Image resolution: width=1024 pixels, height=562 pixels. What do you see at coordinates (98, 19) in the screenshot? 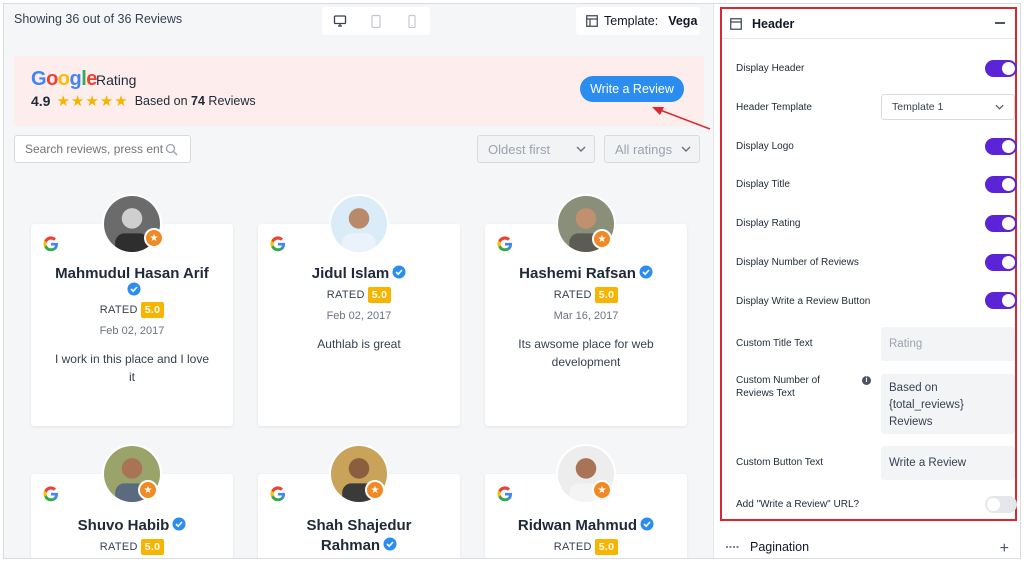
I see `review-count-text: Showing 36 out of 36 Reviews` at bounding box center [98, 19].